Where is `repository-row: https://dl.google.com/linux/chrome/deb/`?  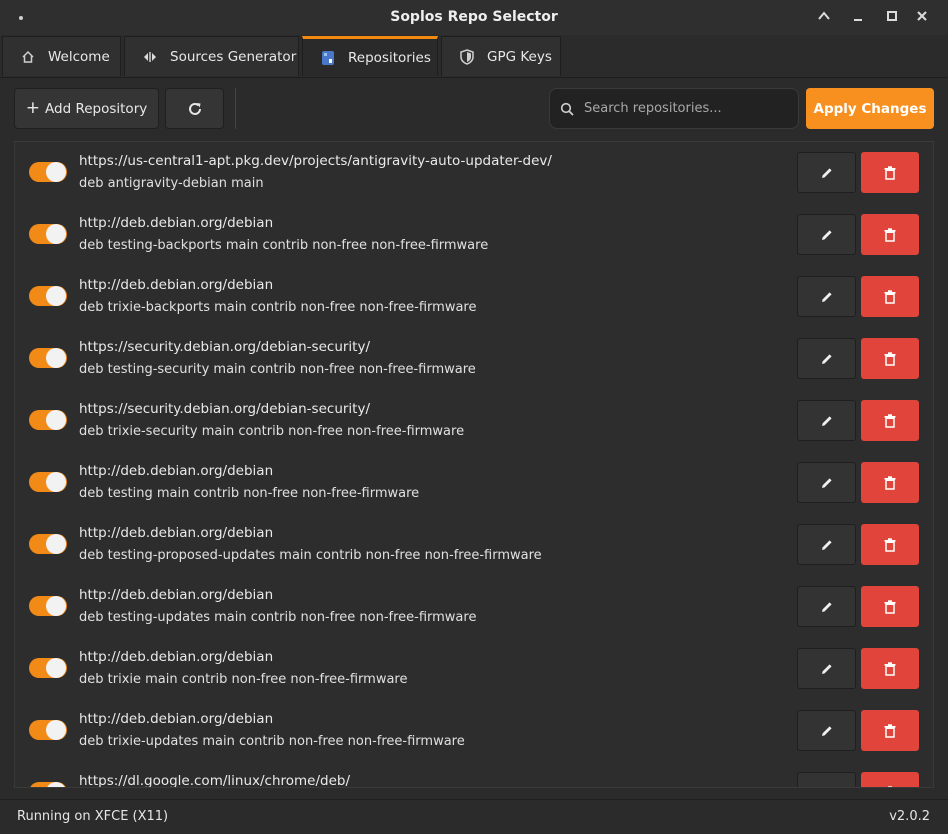
repository-row: https://dl.google.com/linux/chrome/deb/ is located at coordinates (474, 775).